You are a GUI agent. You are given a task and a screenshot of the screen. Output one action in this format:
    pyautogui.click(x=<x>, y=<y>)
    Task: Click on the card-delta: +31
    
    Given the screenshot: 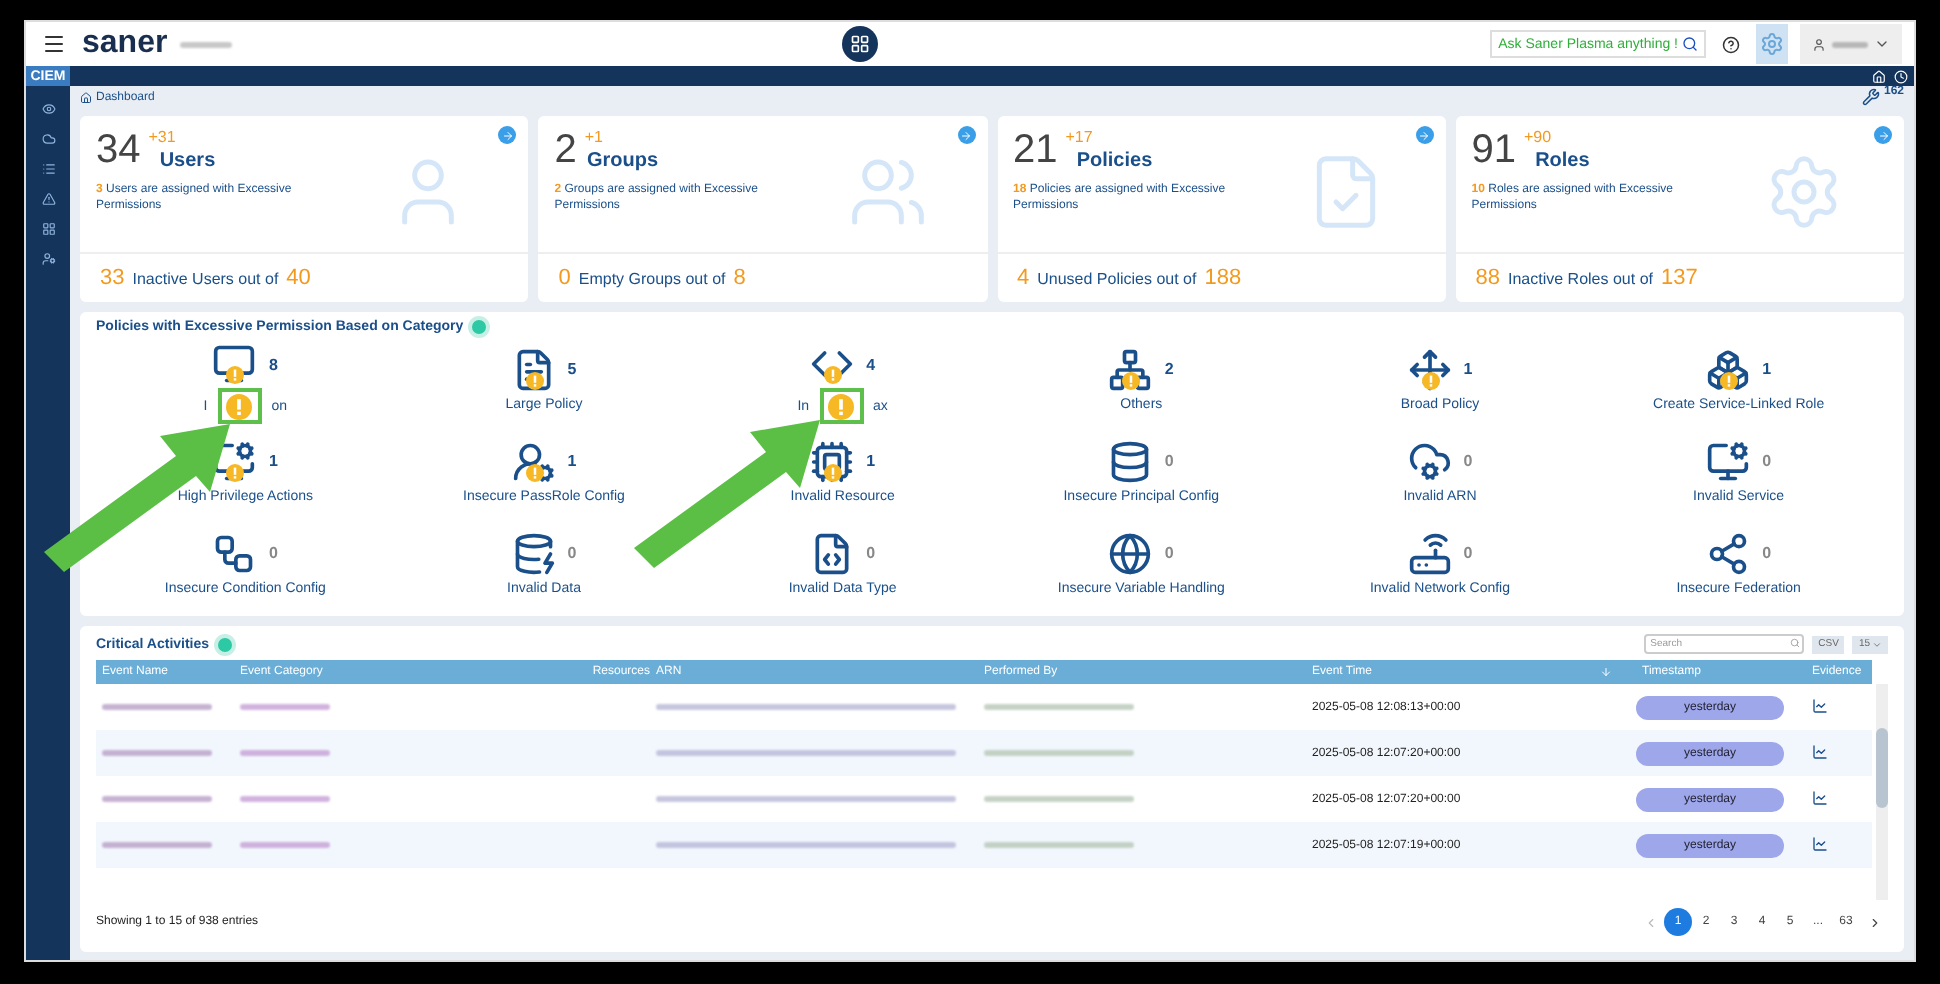 What is the action you would take?
    pyautogui.click(x=162, y=137)
    